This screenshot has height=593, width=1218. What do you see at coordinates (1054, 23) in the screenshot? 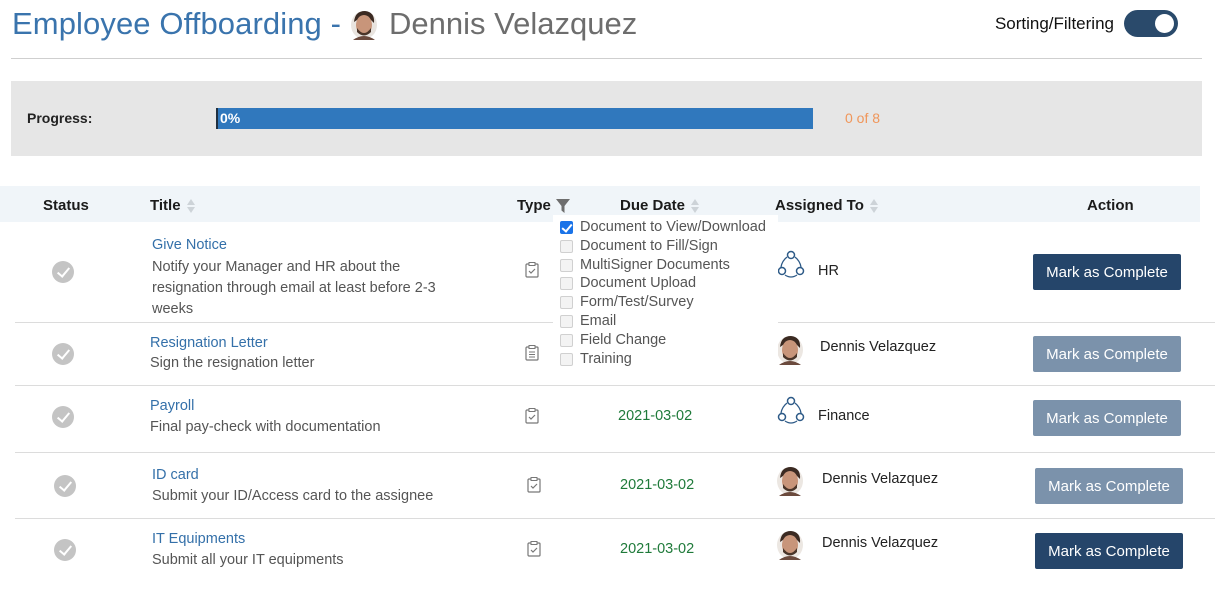
I see `sorting-filtering-label: Sorting/Filtering` at bounding box center [1054, 23].